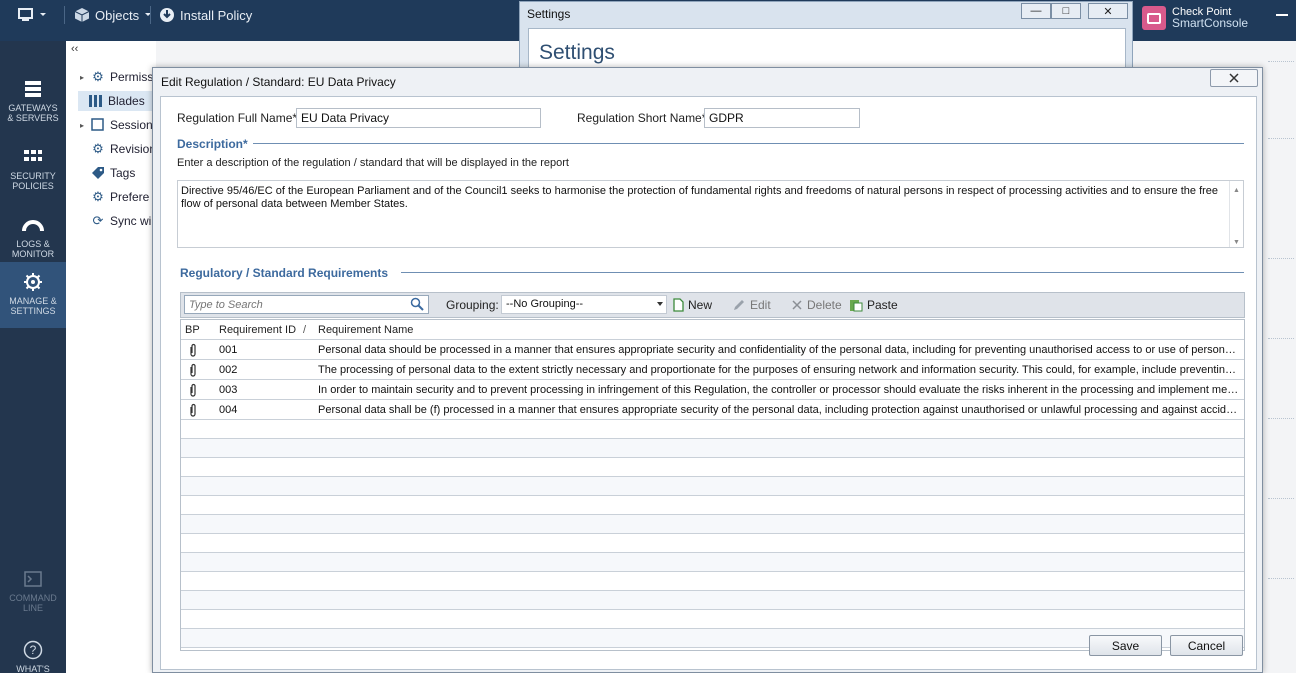  Describe the element at coordinates (33, 118) in the screenshot. I see `nav-label: & SERVERS` at that location.